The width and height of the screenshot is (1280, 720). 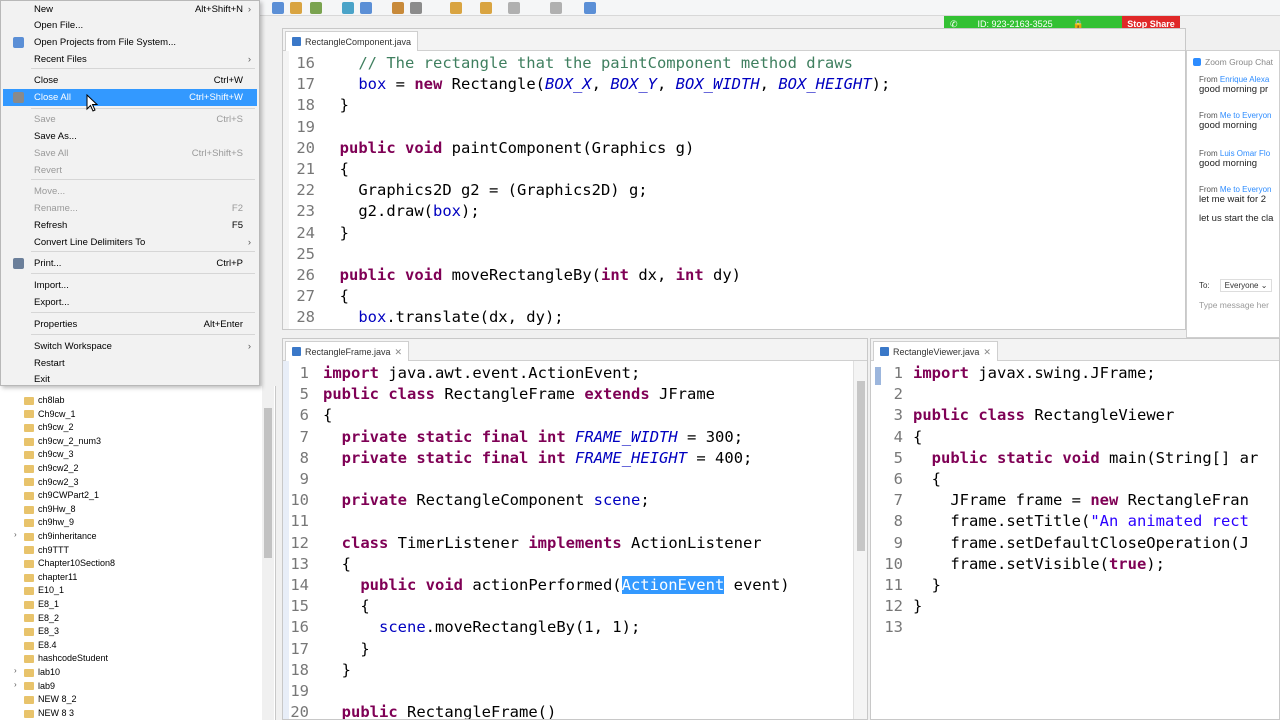 I want to click on file-menu-item-exit: Exit, so click(x=130, y=379).